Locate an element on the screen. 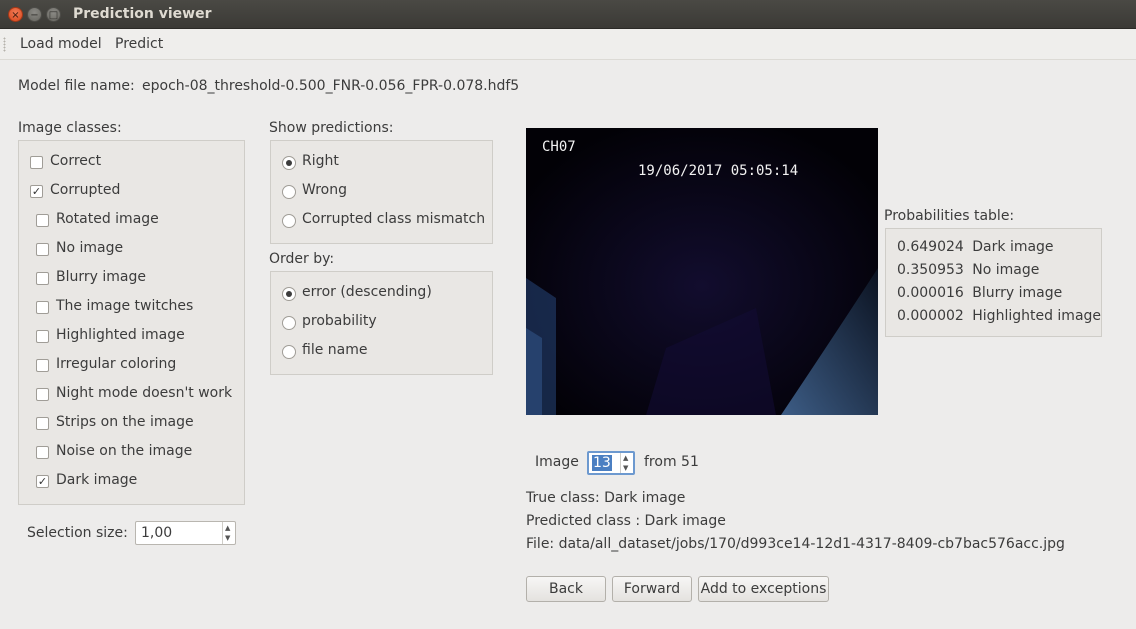 The height and width of the screenshot is (629, 1136). menu-bar: Load model Predict is located at coordinates (568, 44).